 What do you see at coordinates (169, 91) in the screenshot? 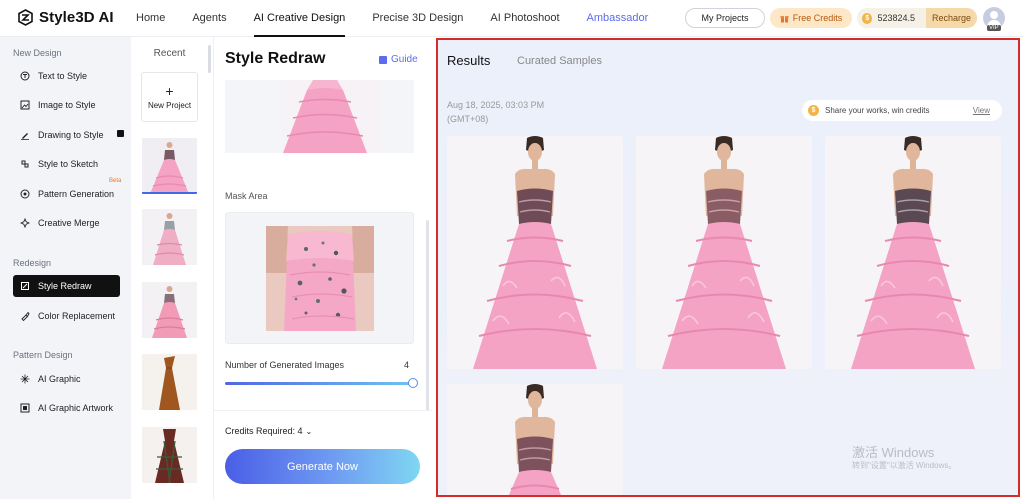
I see `plus-icon: +` at bounding box center [169, 91].